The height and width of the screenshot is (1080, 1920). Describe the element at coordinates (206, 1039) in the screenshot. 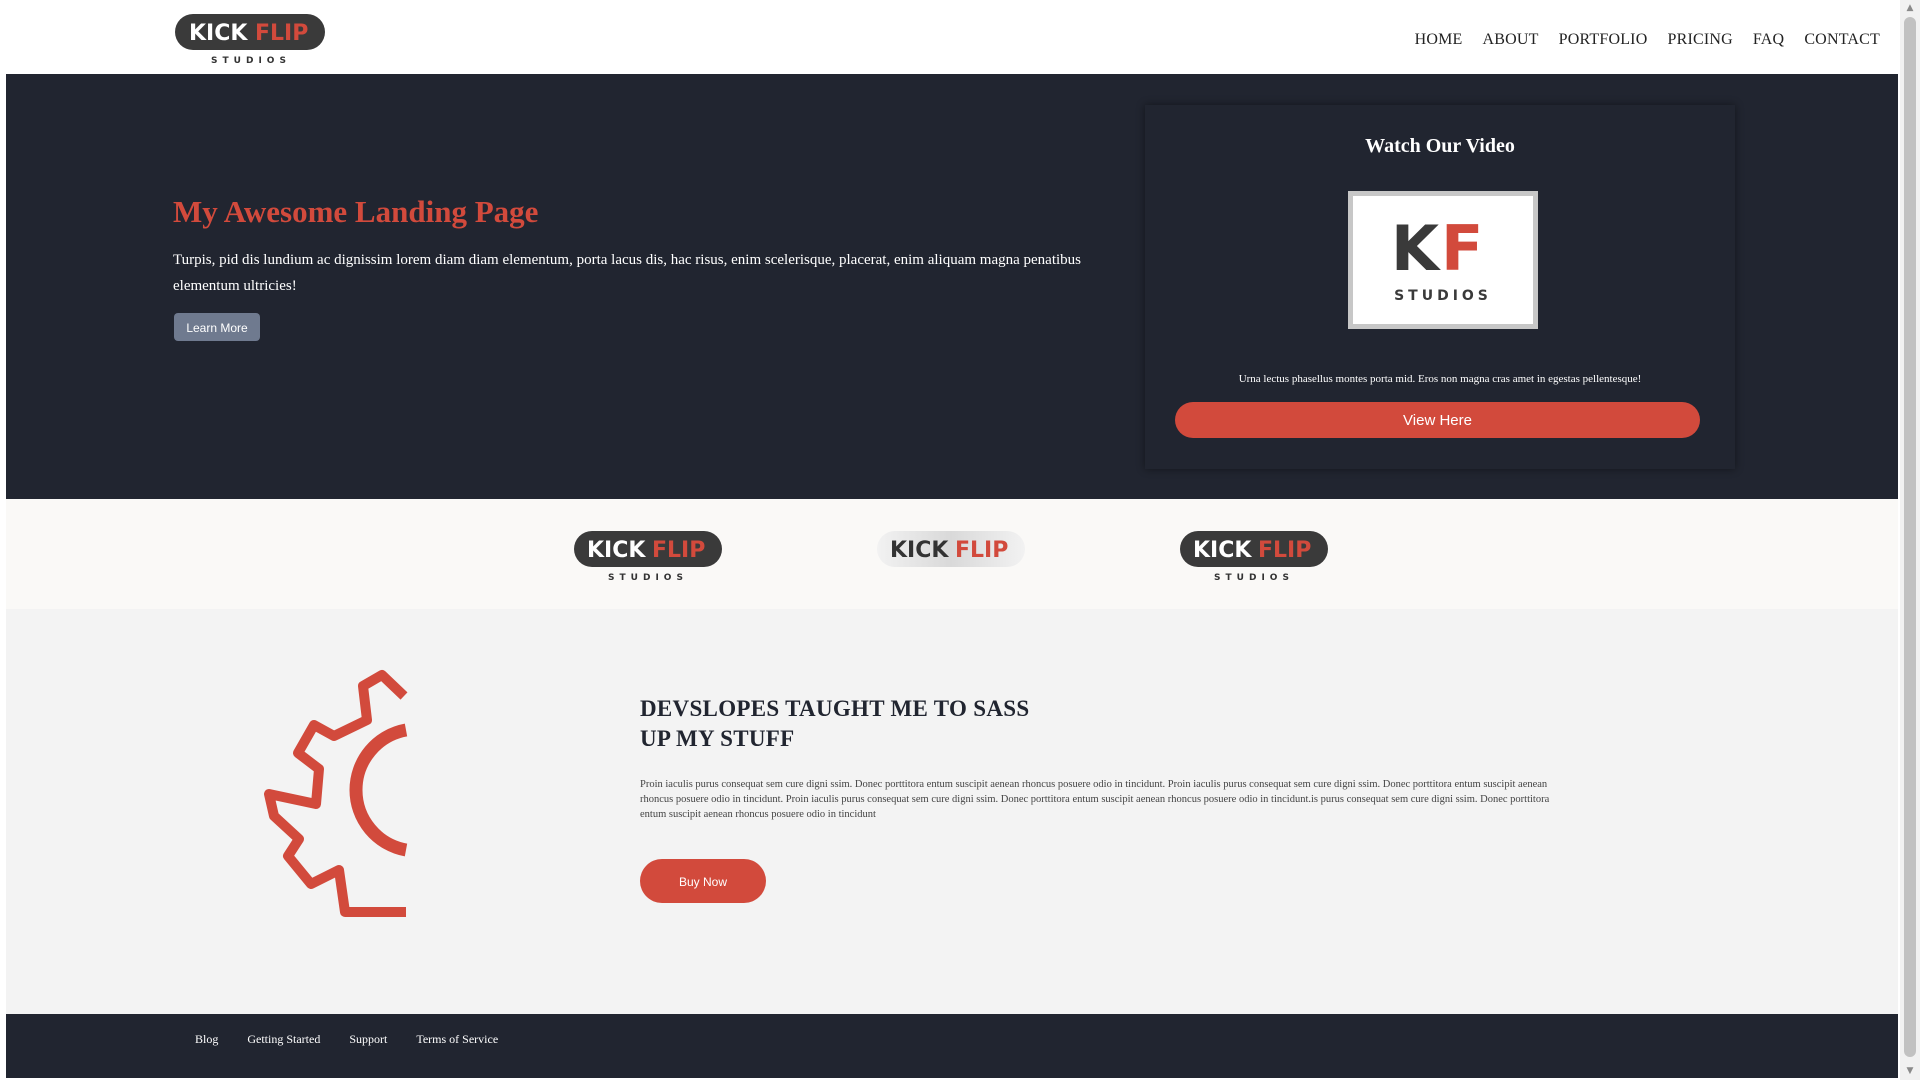

I see `footer-link-blog: Blog` at that location.